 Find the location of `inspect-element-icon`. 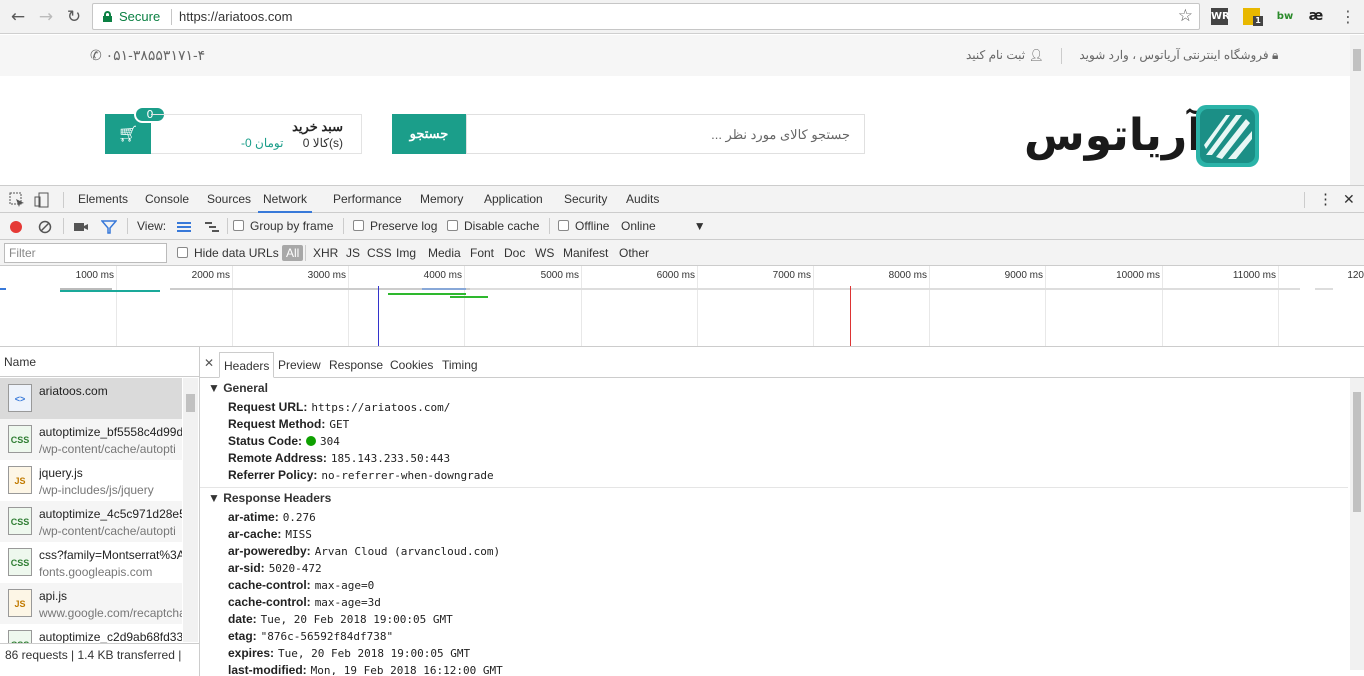

inspect-element-icon is located at coordinates (17, 200).